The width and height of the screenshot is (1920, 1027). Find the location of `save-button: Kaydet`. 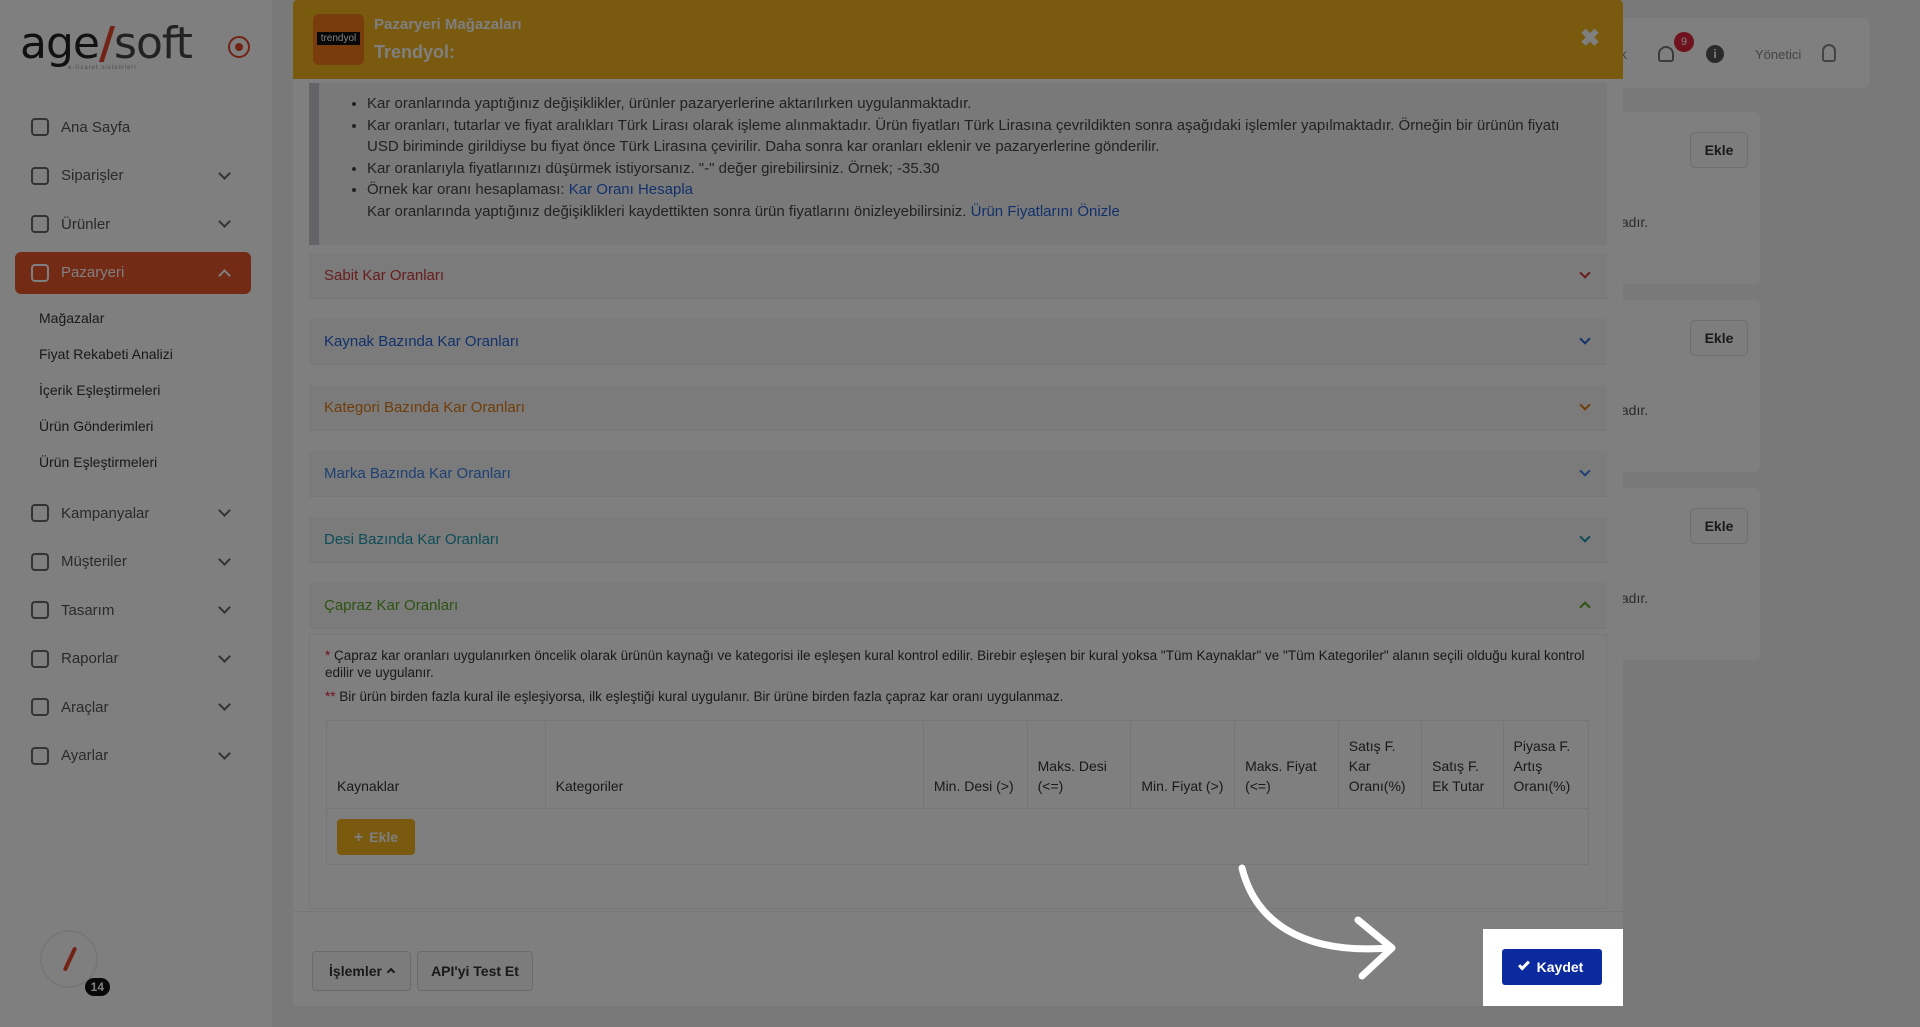

save-button: Kaydet is located at coordinates (1552, 967).